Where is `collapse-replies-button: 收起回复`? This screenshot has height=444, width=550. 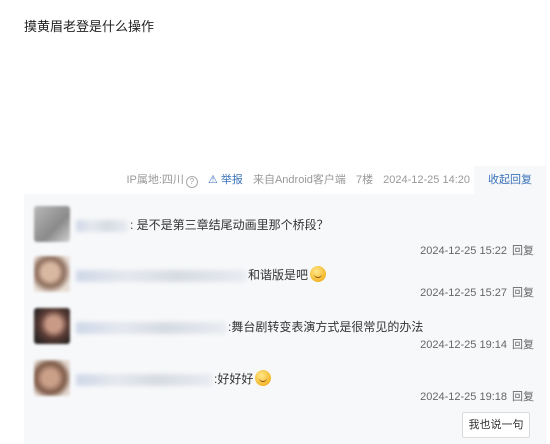 collapse-replies-button: 收起回复 is located at coordinates (510, 180).